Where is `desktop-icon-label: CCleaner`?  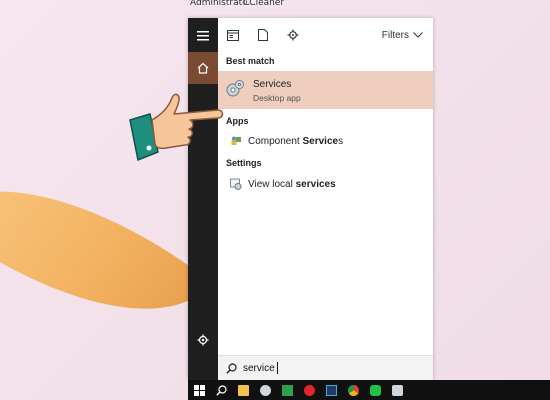 desktop-icon-label: CCleaner is located at coordinates (263, 4).